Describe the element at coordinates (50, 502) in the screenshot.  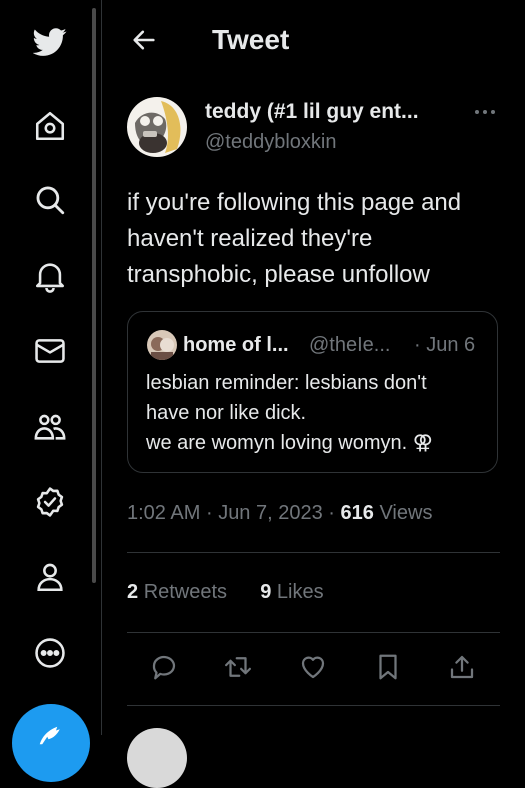
I see `verified-icon` at that location.